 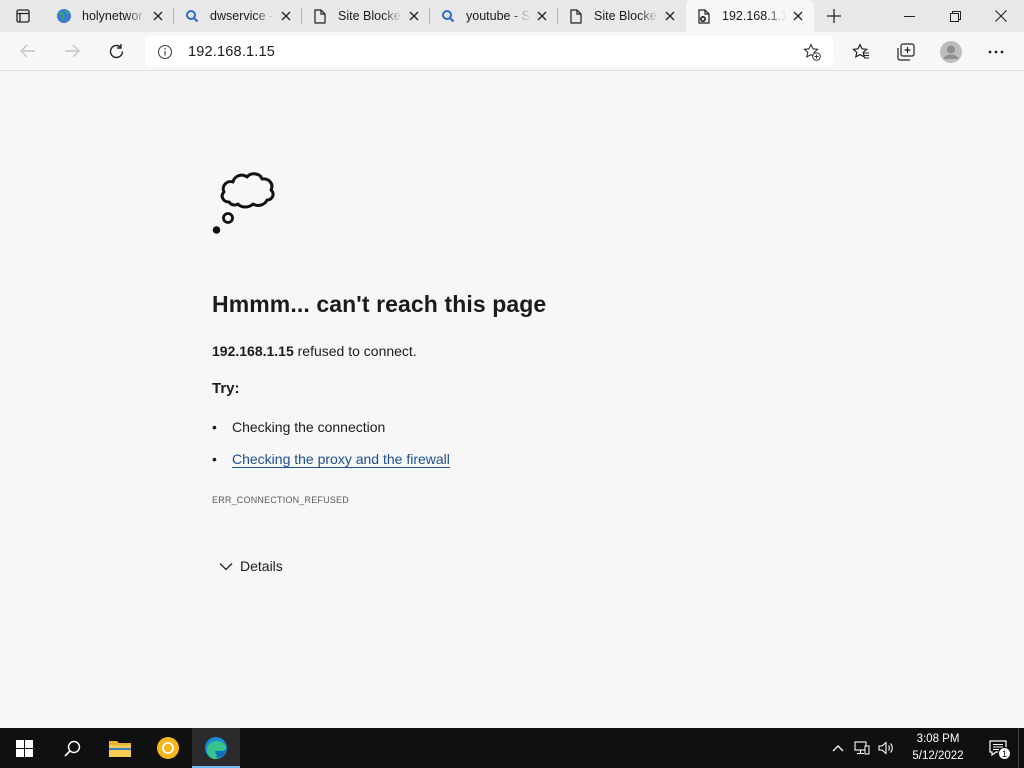 I want to click on tab-actions-button, so click(x=23, y=16).